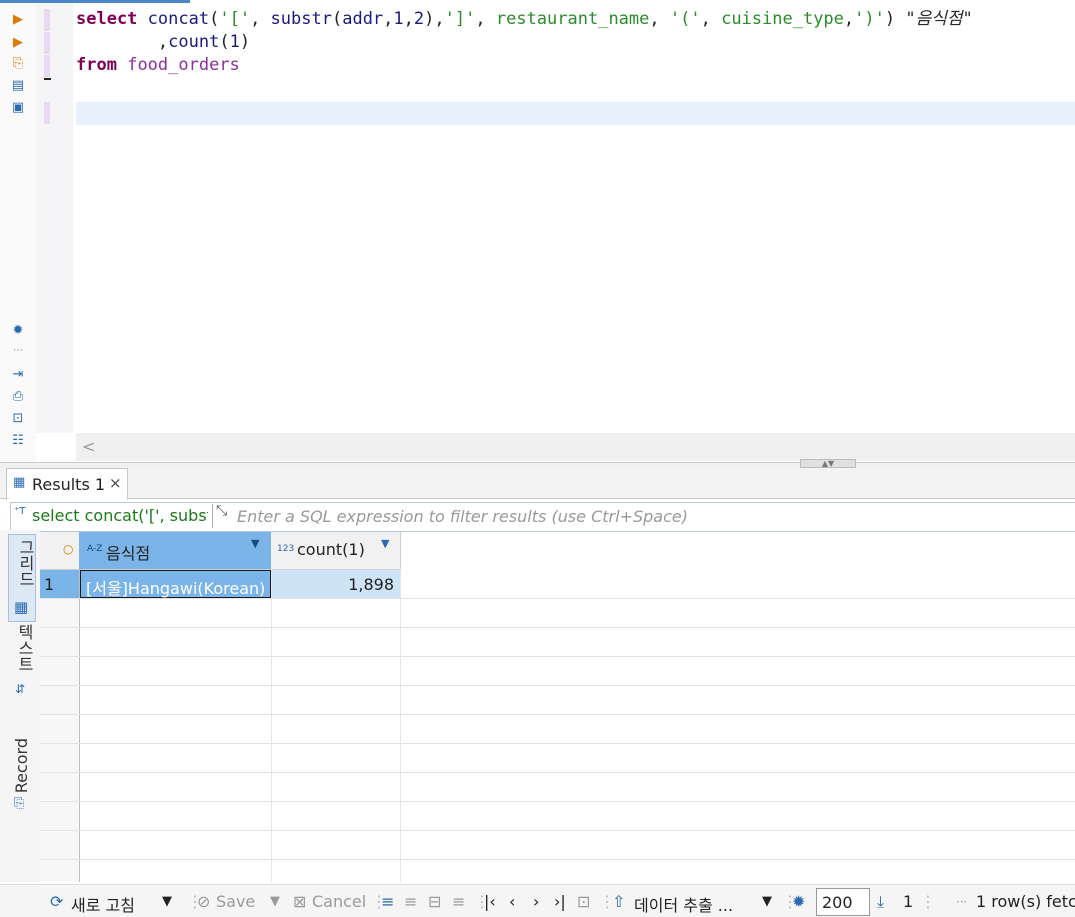 The height and width of the screenshot is (917, 1075). Describe the element at coordinates (869, 19) in the screenshot. I see `code-token: ')'` at that location.